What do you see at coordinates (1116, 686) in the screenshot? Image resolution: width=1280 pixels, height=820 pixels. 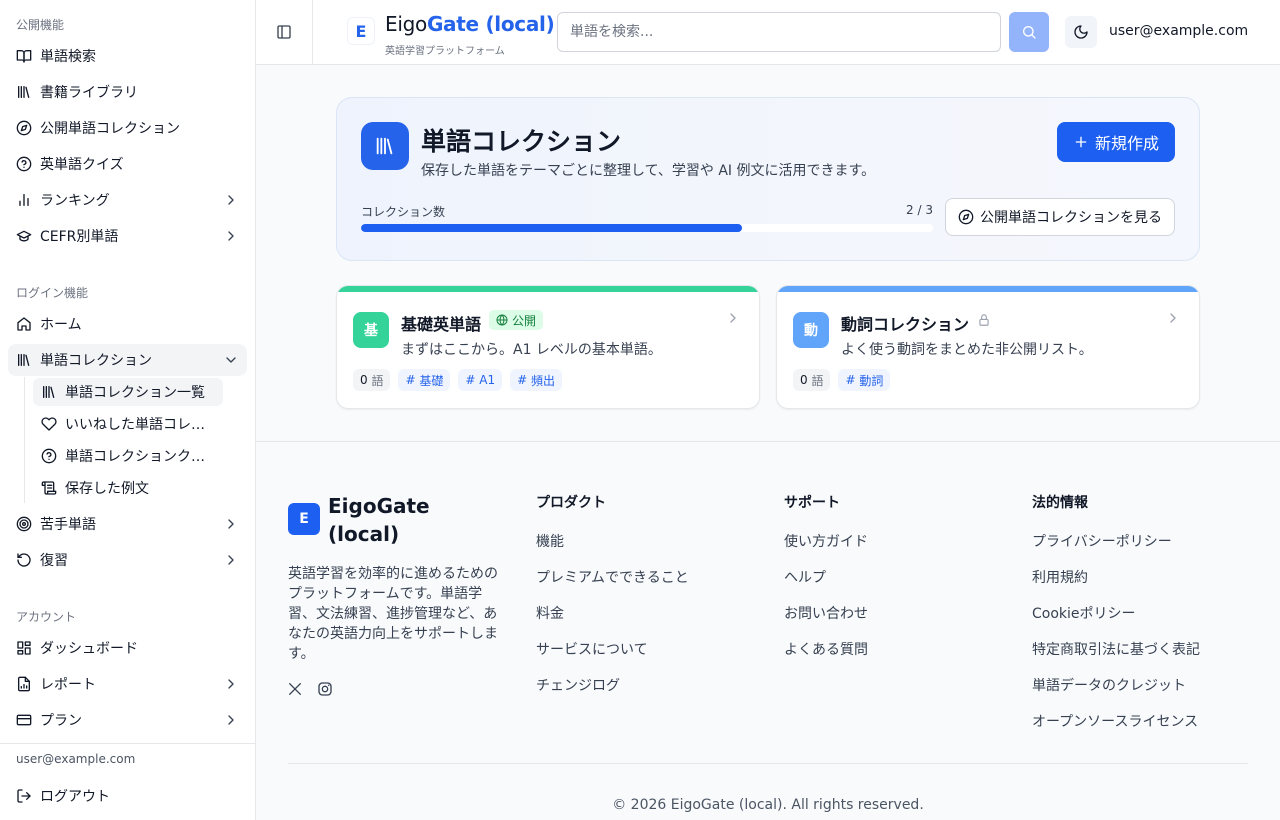 I see `footer-link: 単語データのクレジット` at bounding box center [1116, 686].